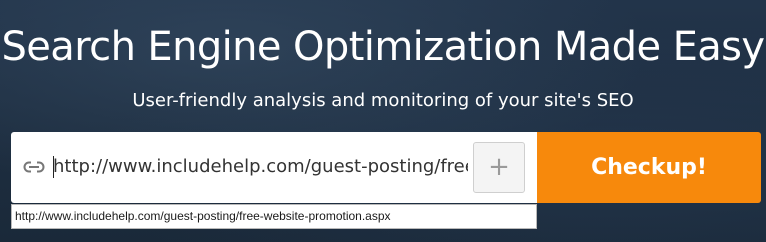  What do you see at coordinates (53, 167) in the screenshot?
I see `text-caret` at bounding box center [53, 167].